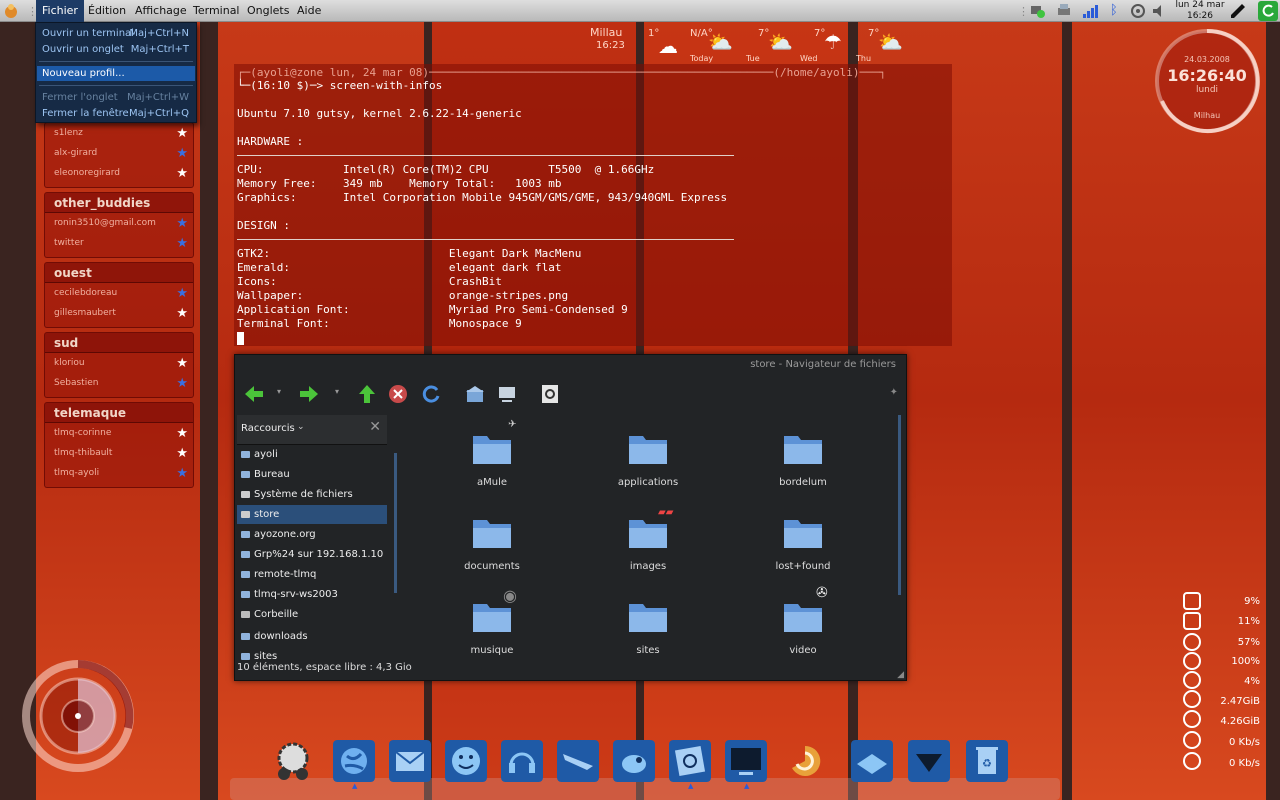 This screenshot has width=1280, height=800. I want to click on sidebar-item-store: store, so click(312, 514).